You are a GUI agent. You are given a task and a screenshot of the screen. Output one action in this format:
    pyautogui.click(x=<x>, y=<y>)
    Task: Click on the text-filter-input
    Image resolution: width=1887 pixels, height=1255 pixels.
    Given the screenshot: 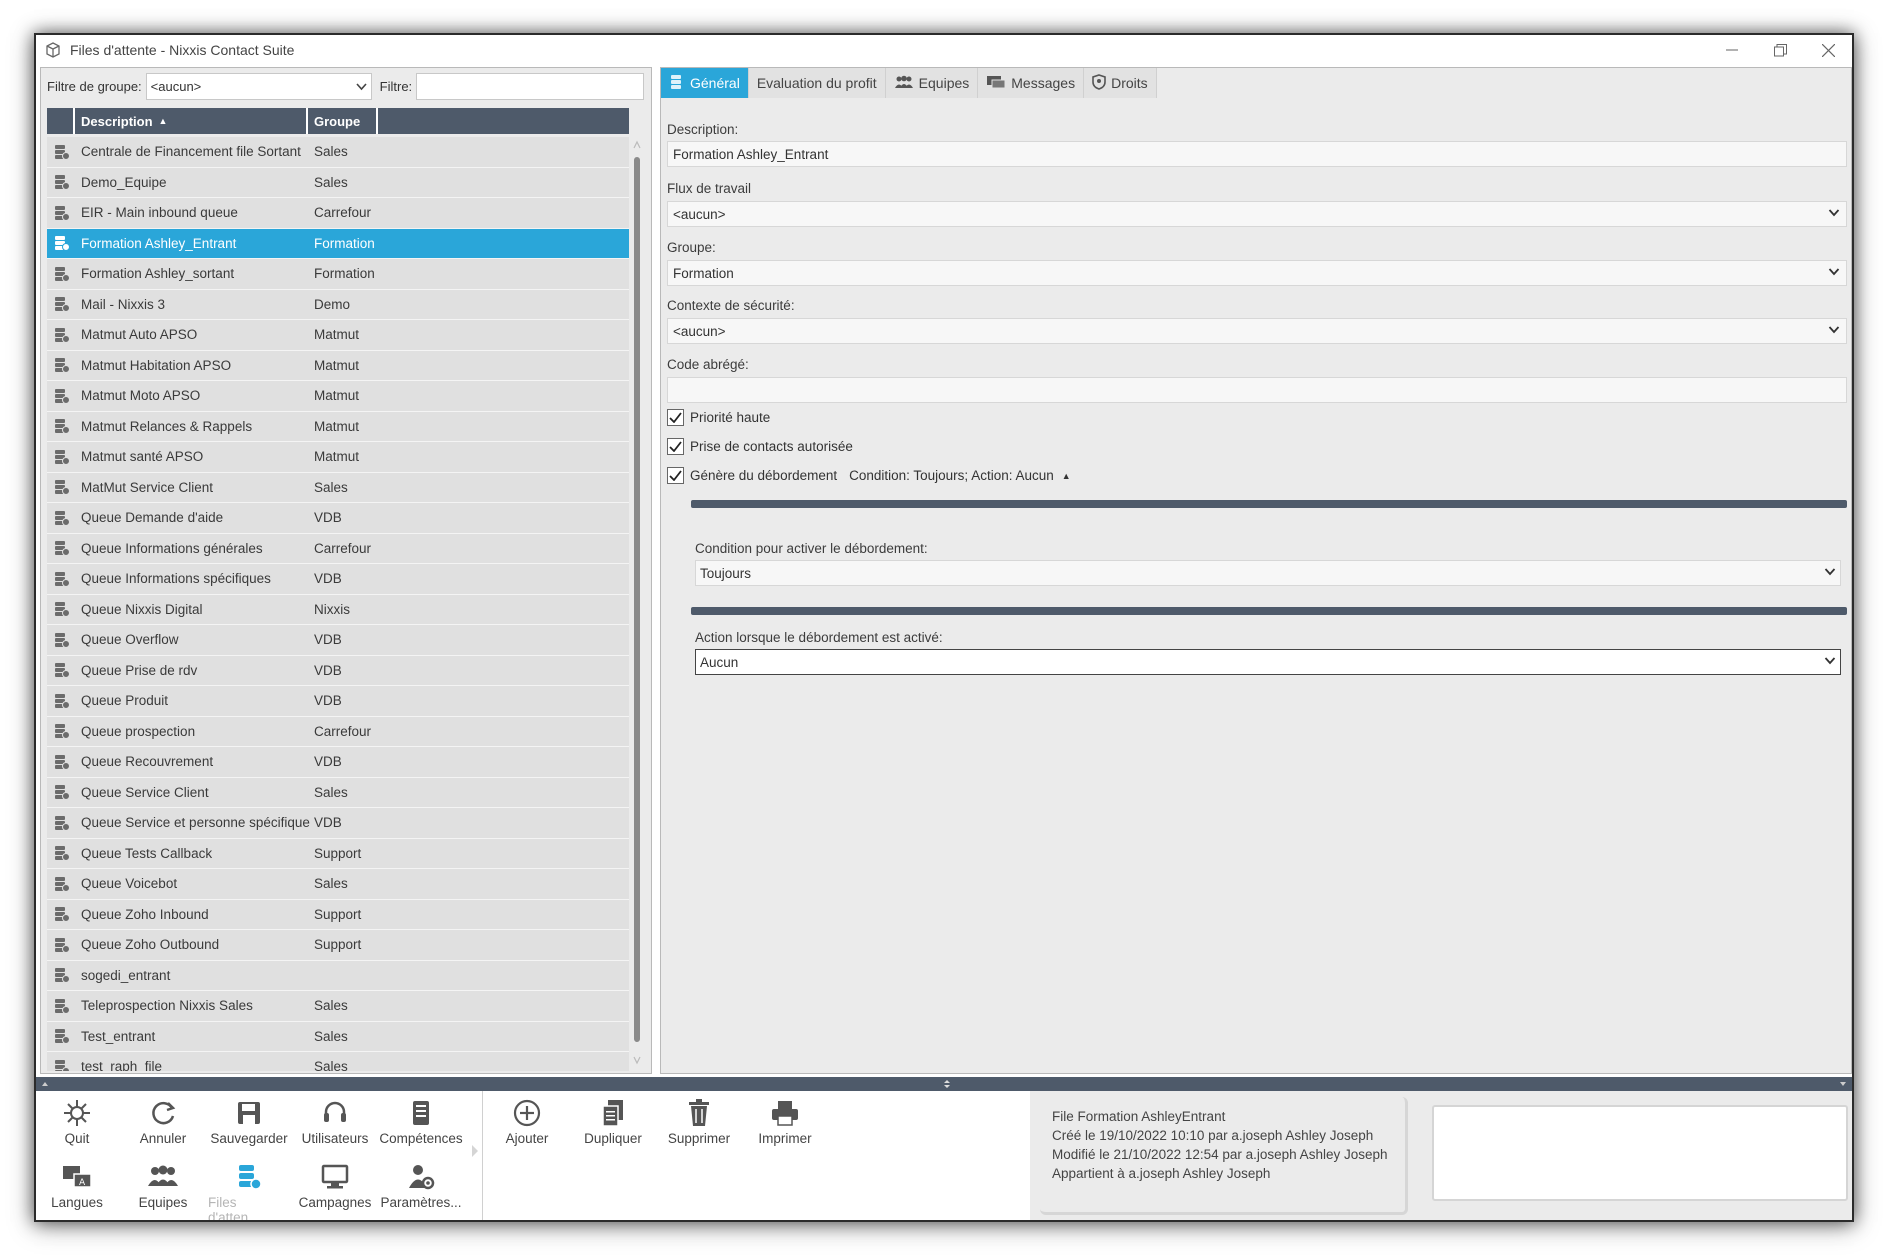 What is the action you would take?
    pyautogui.click(x=530, y=86)
    